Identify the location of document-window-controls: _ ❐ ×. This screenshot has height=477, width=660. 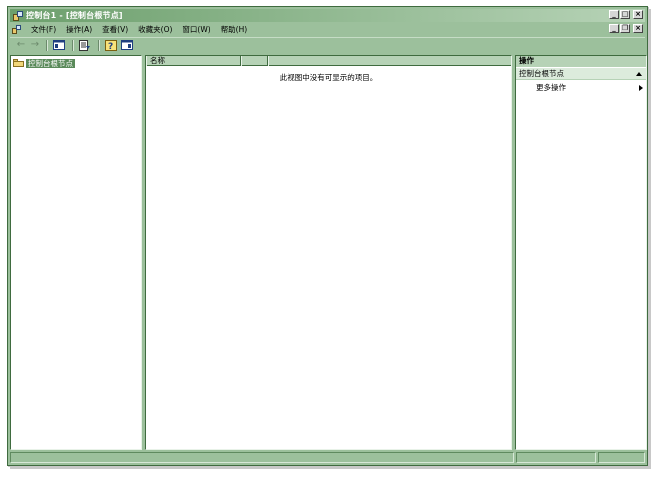
(626, 28).